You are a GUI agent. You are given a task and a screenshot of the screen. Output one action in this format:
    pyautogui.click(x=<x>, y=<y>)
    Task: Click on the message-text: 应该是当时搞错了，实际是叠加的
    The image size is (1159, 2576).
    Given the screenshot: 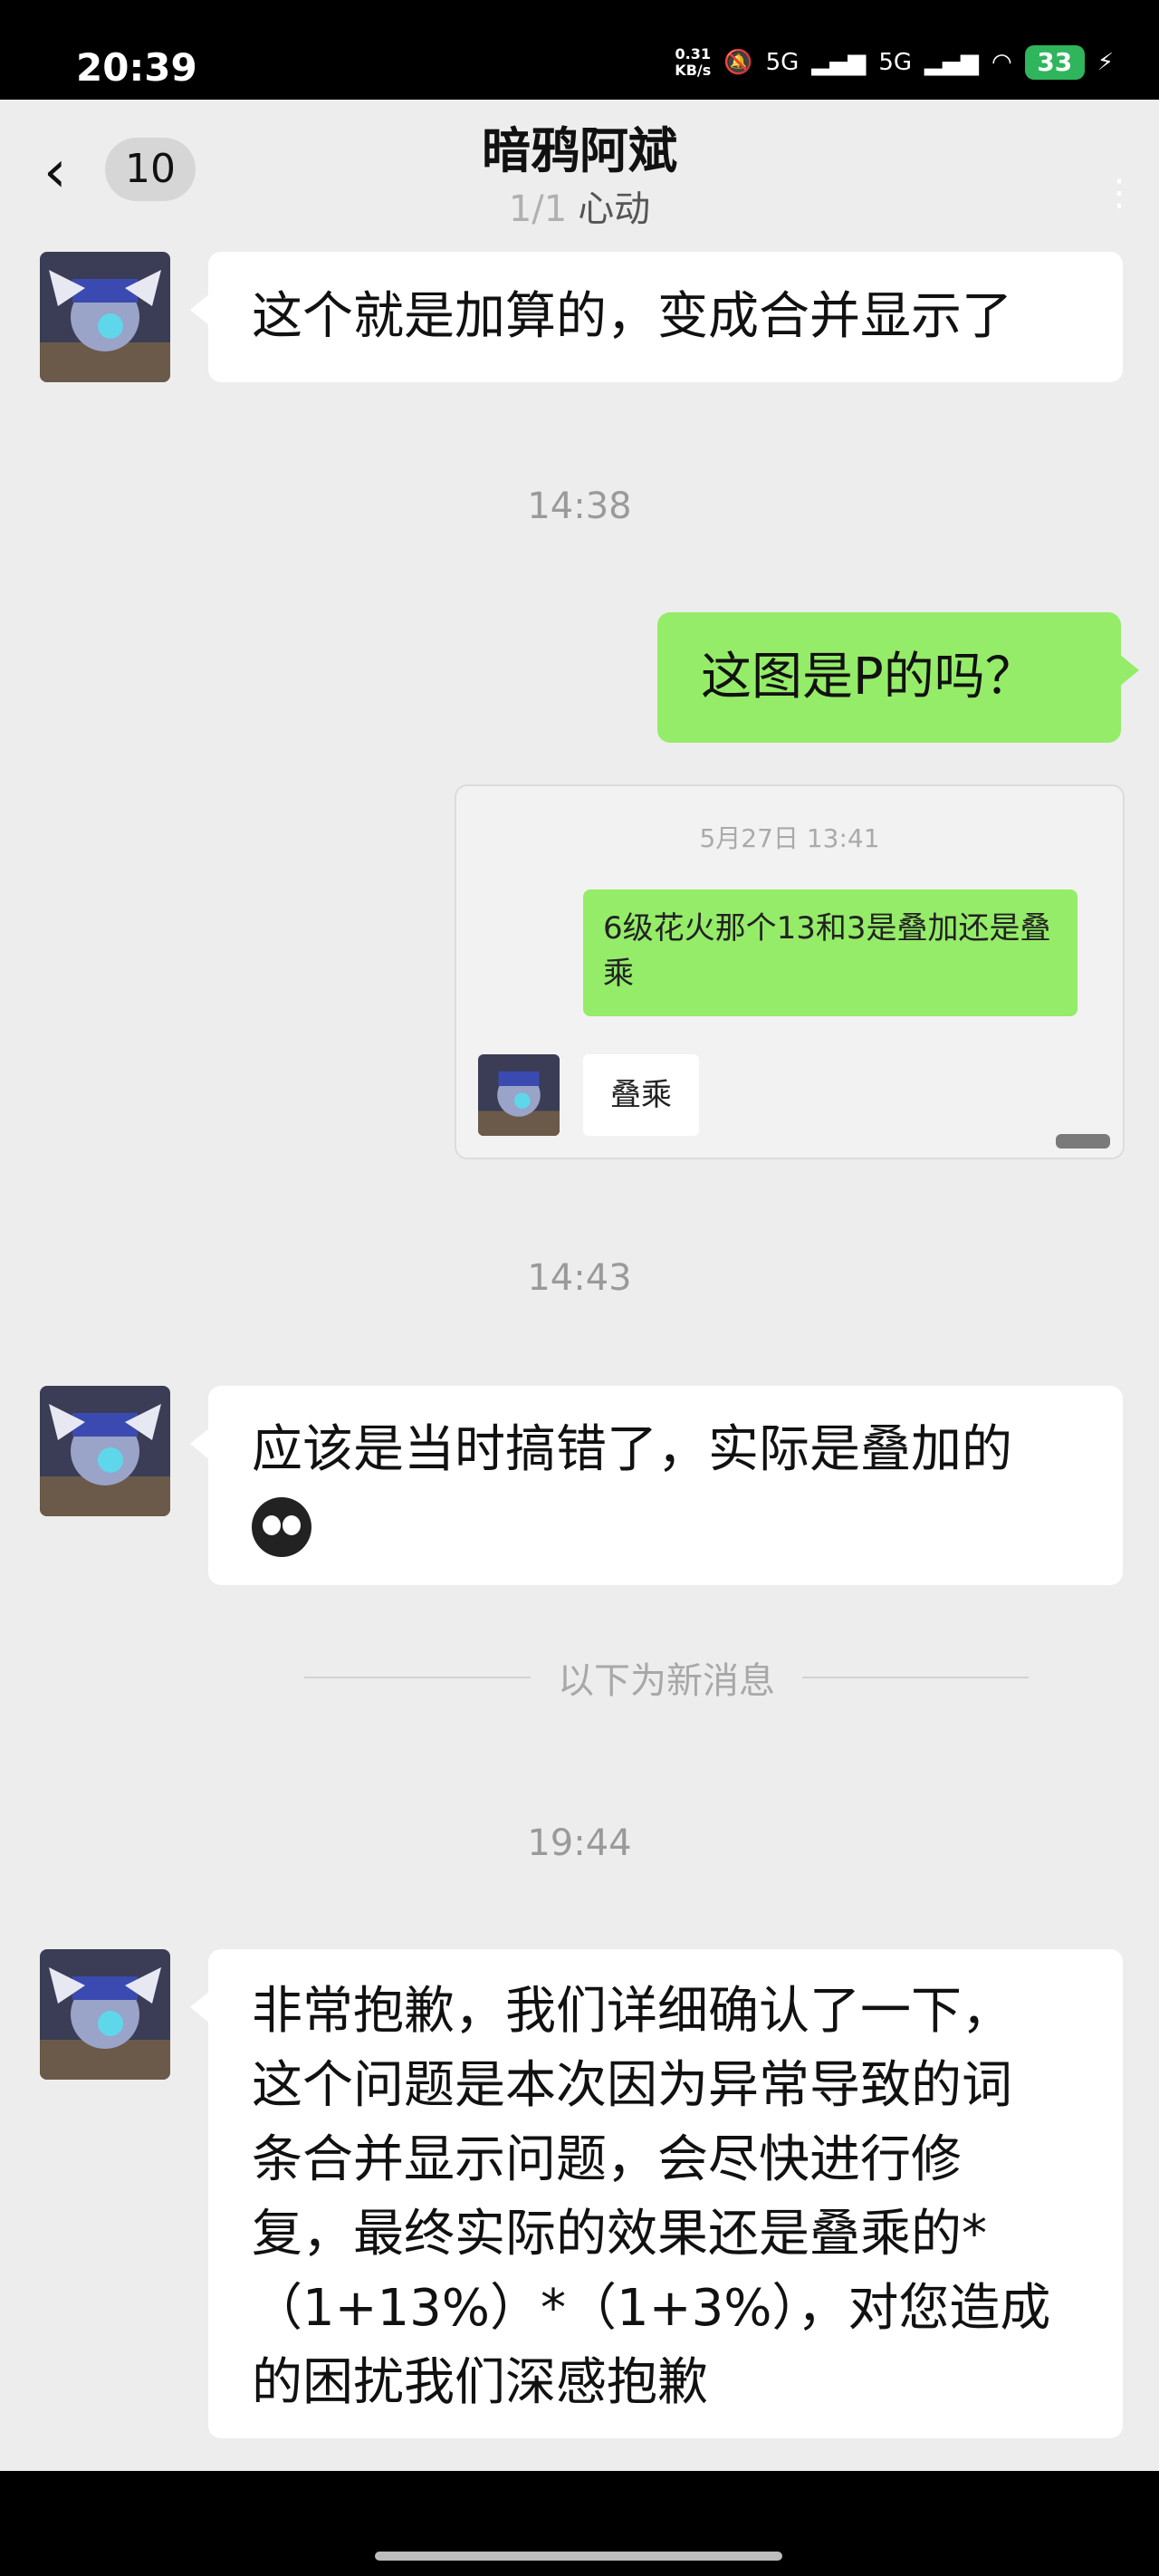 What is the action you would take?
    pyautogui.click(x=632, y=1449)
    